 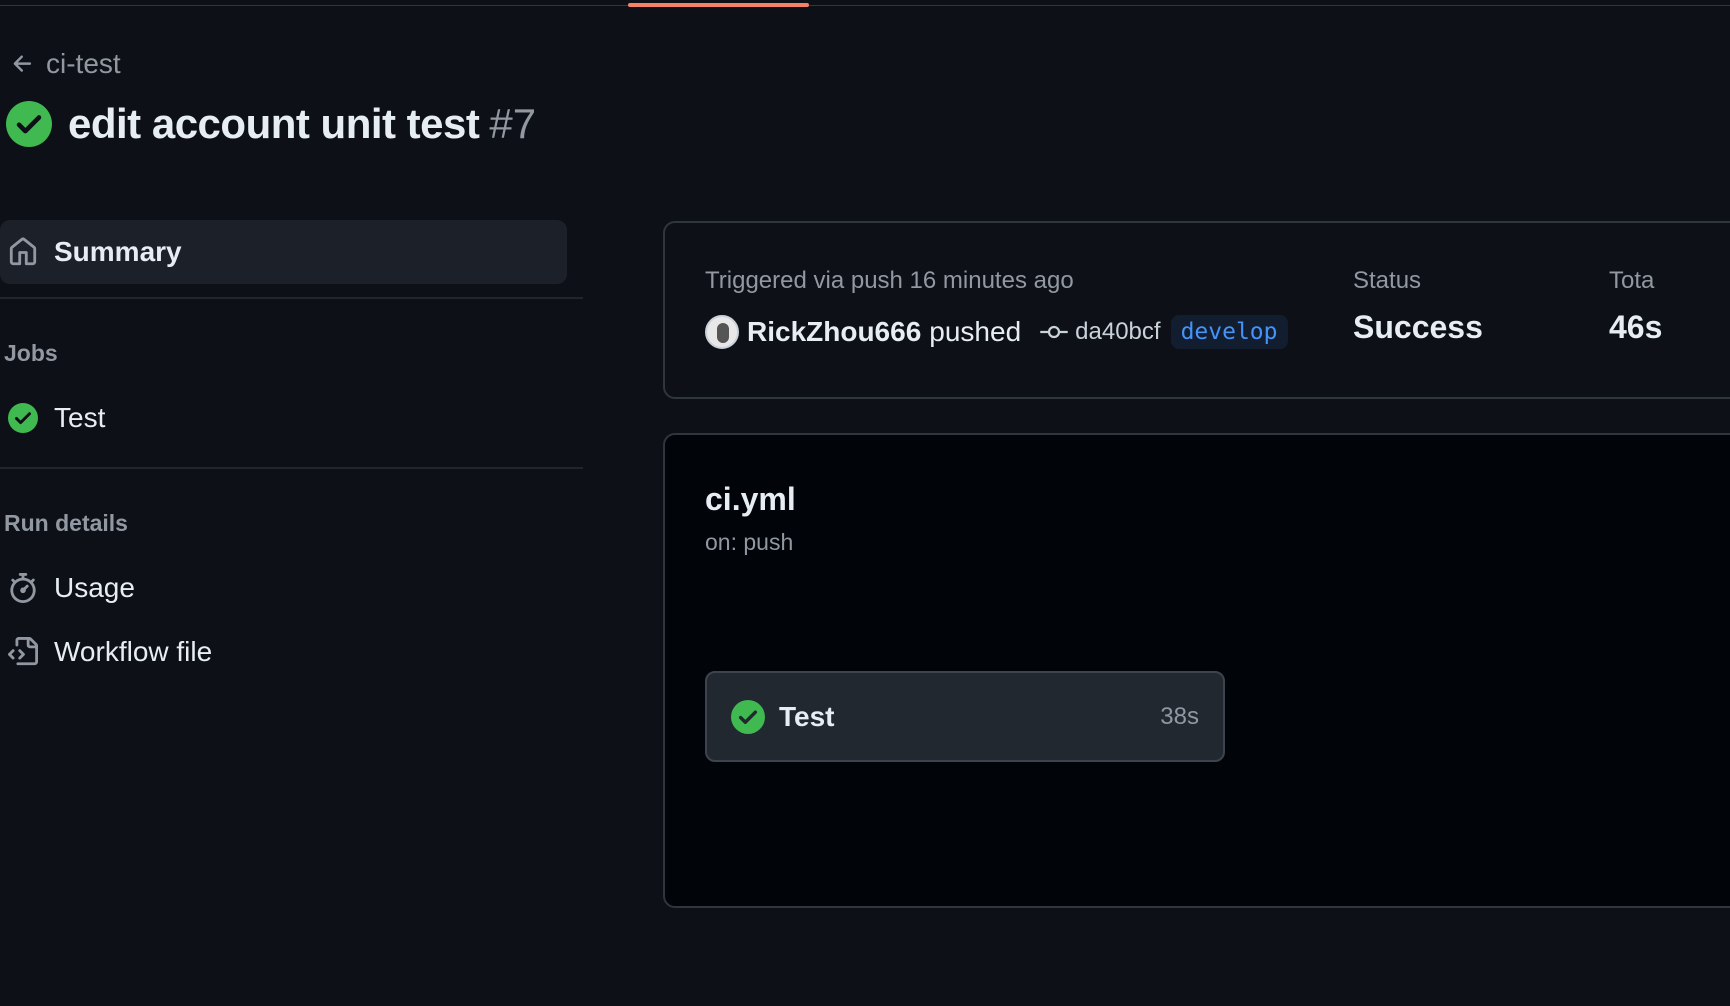 I want to click on sidebar-item-summary-label: Summary, so click(x=118, y=251).